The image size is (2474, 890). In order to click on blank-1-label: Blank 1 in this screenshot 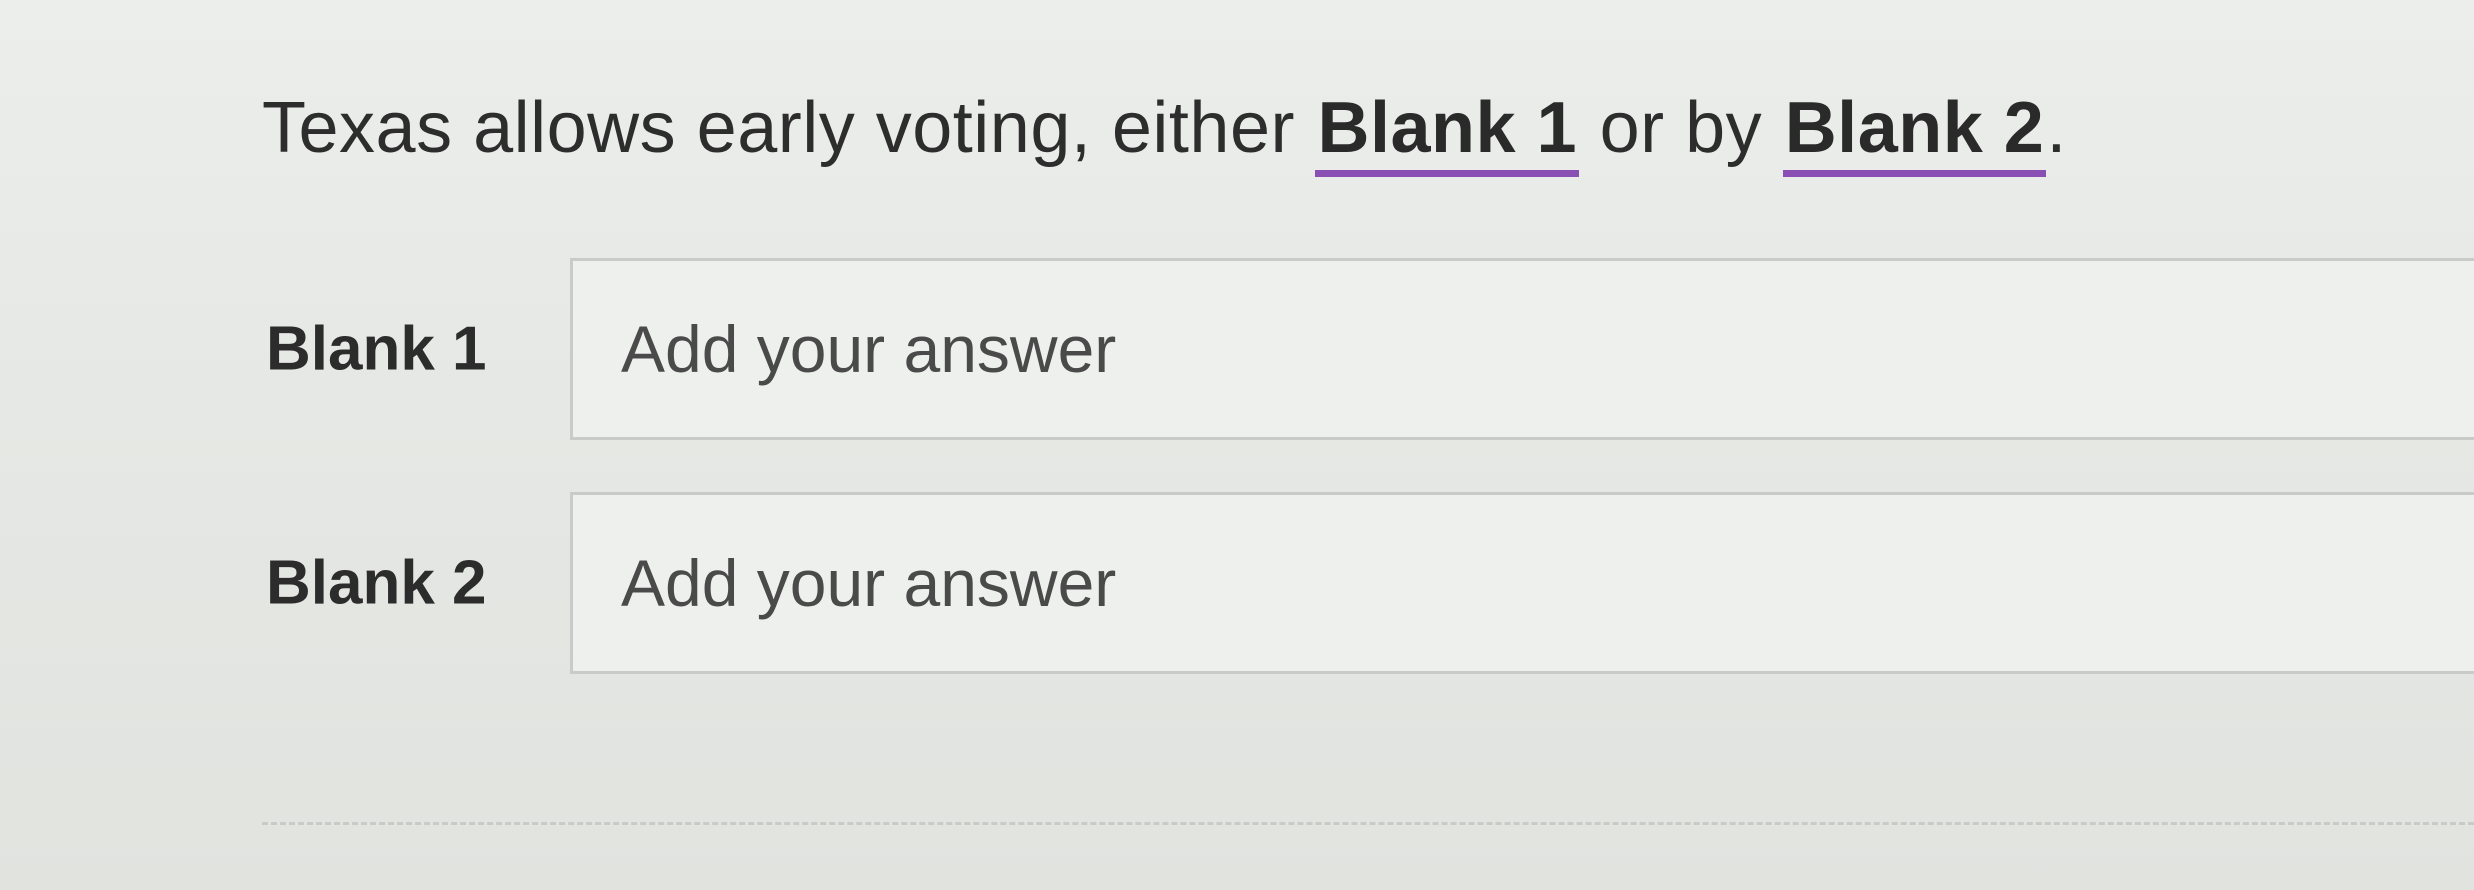, I will do `click(376, 349)`.